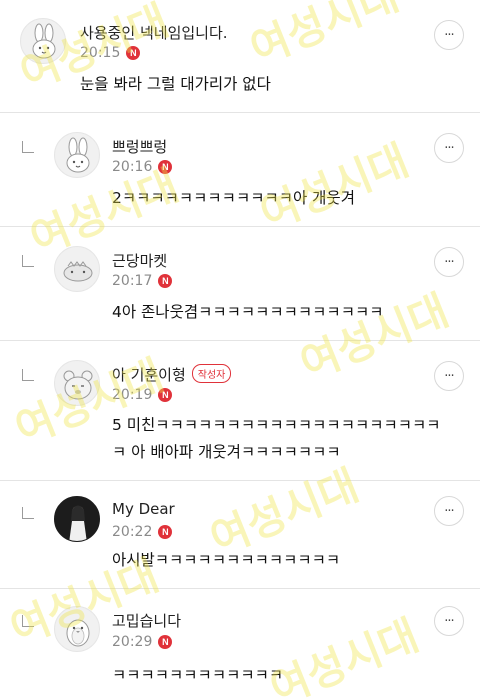 The height and width of the screenshot is (699, 480). What do you see at coordinates (143, 509) in the screenshot?
I see `comment-nickname: My Dear` at bounding box center [143, 509].